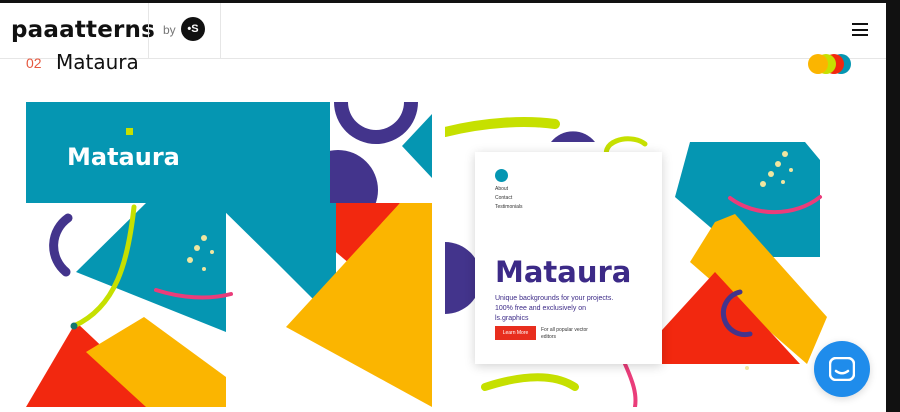 This screenshot has height=412, width=900. Describe the element at coordinates (564, 333) in the screenshot. I see `mockup-note: For all popular vector editors` at that location.